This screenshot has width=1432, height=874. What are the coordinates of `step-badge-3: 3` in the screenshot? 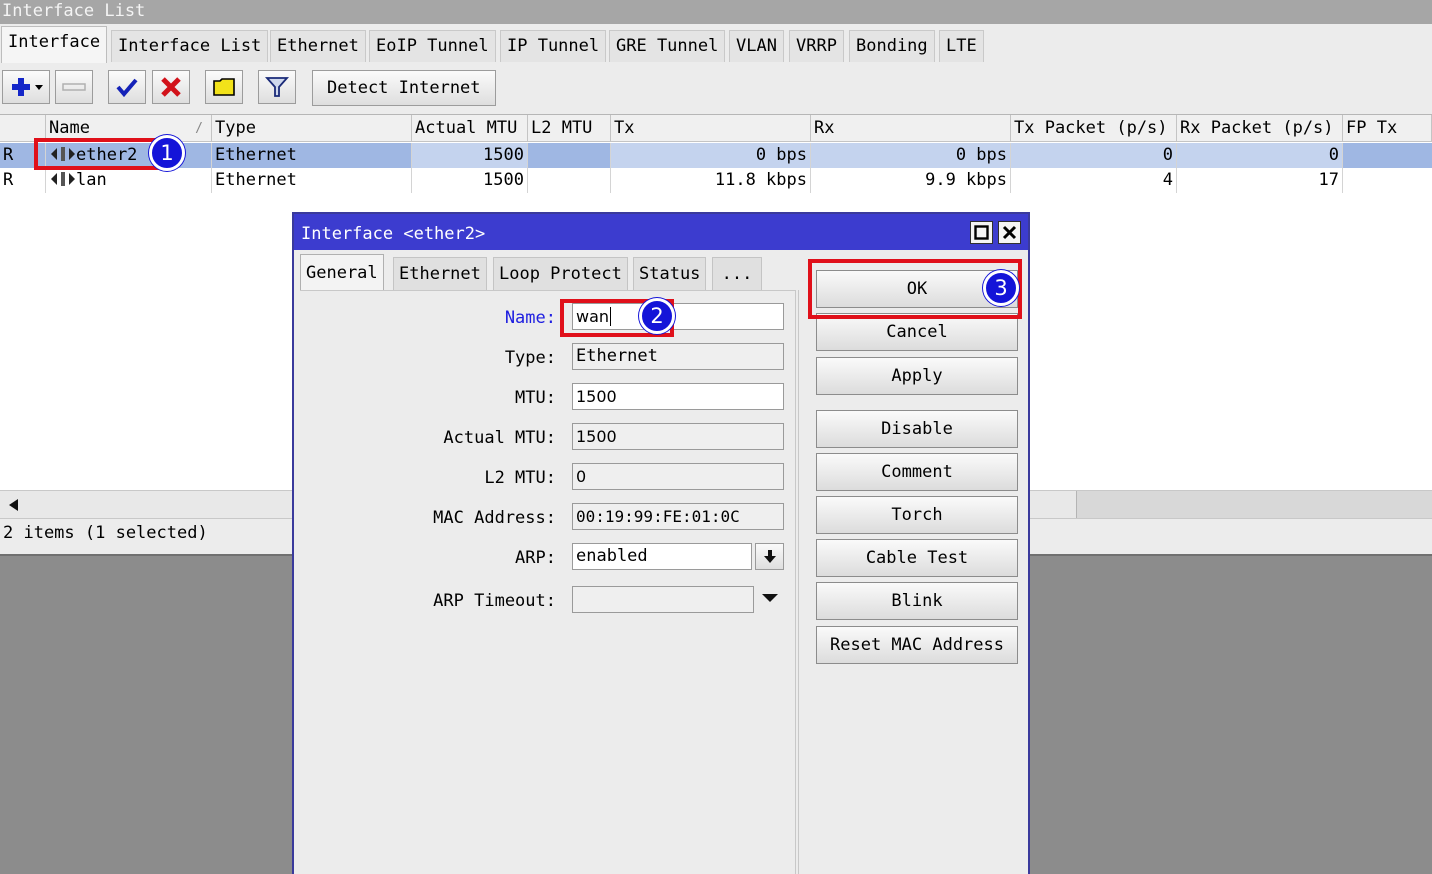 It's located at (1001, 288).